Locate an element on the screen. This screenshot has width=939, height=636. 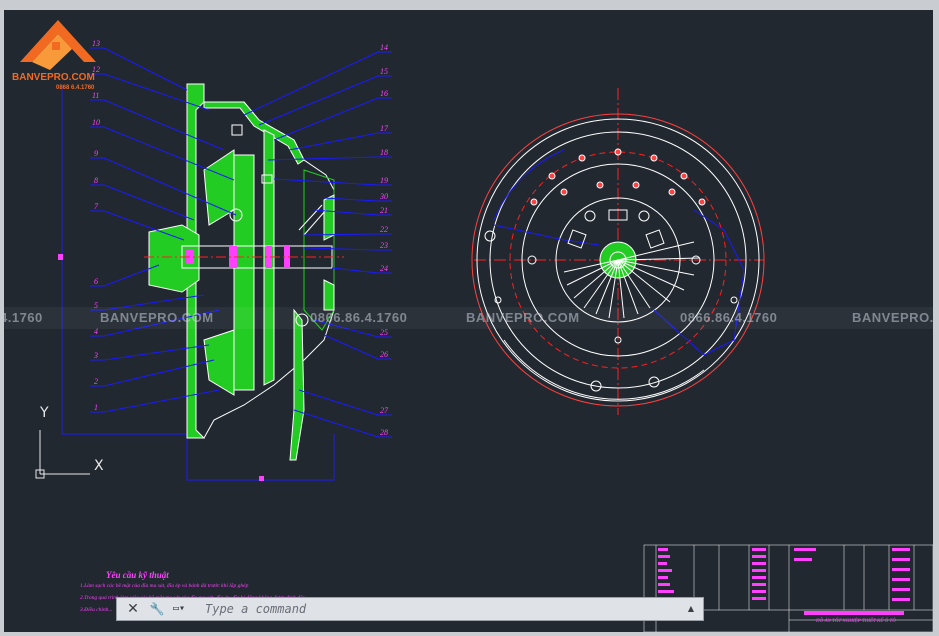
command-input is located at coordinates (440, 609).